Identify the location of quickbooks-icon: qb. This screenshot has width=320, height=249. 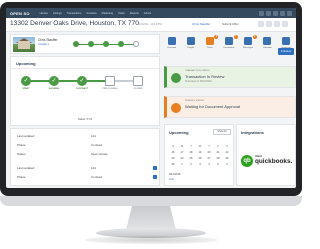
(247, 161).